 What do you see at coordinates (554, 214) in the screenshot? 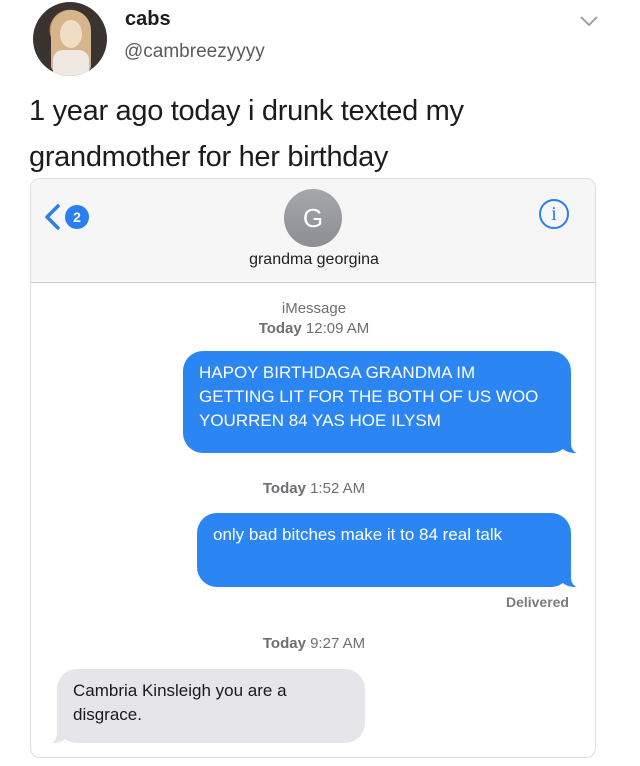
I see `info-icon: i` at bounding box center [554, 214].